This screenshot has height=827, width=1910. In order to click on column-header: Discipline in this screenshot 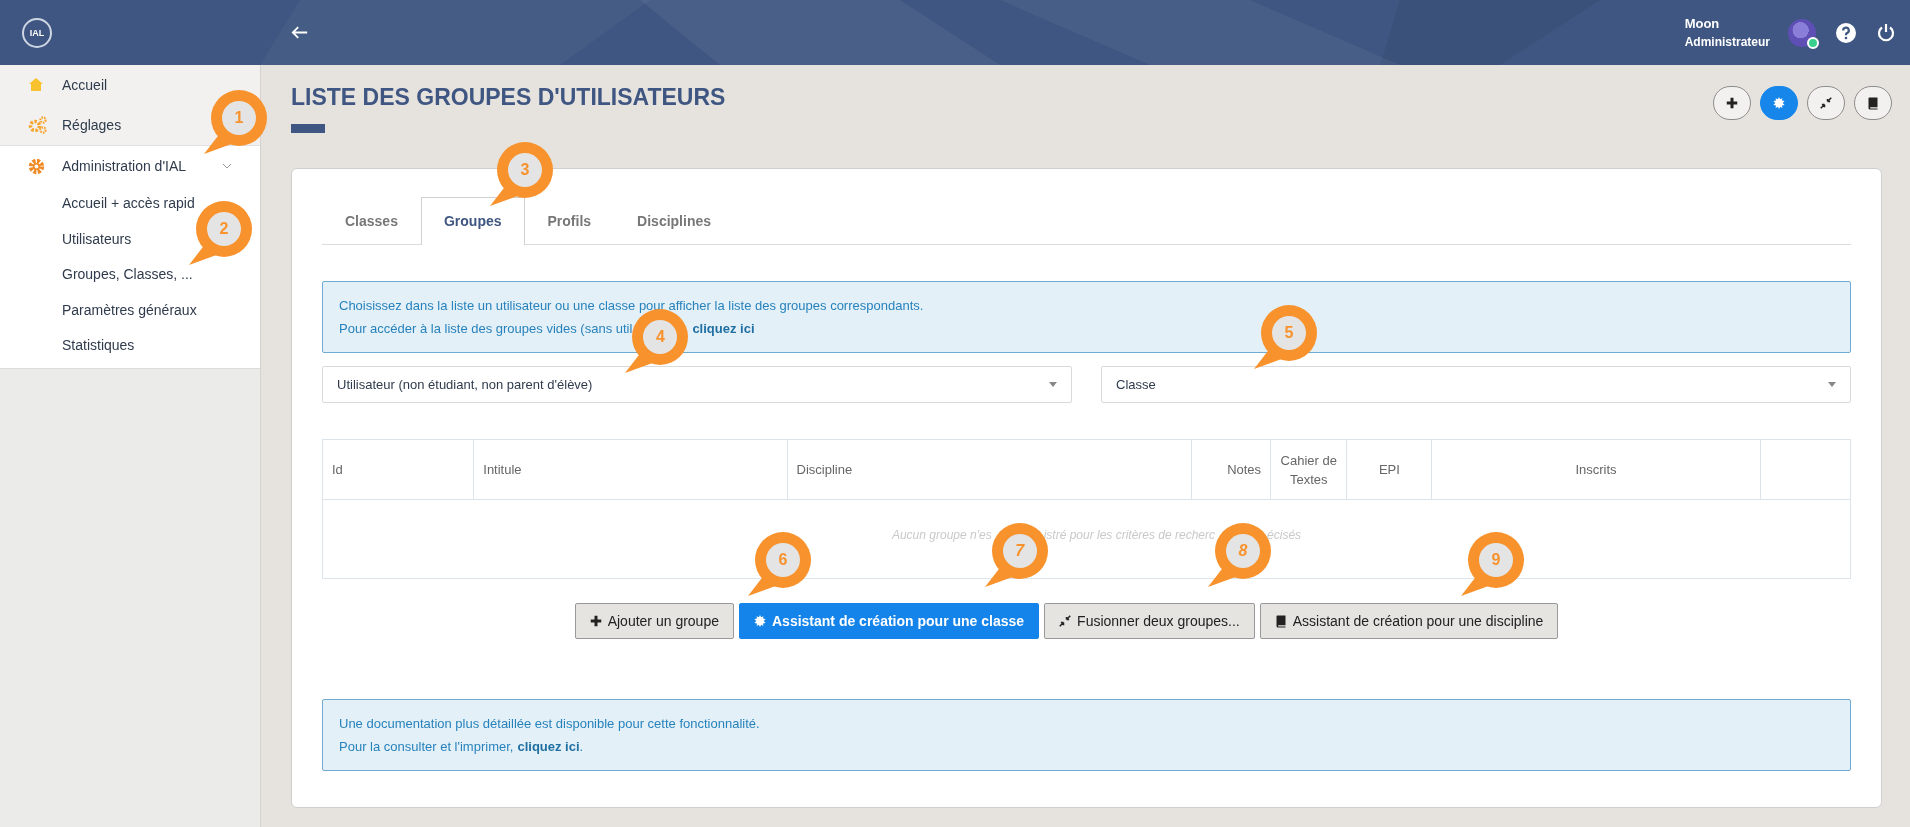, I will do `click(989, 469)`.